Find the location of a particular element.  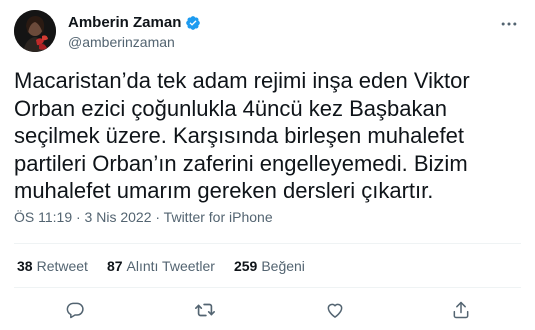

quote-count-link: 87 Alıntı Tweetler is located at coordinates (161, 266).